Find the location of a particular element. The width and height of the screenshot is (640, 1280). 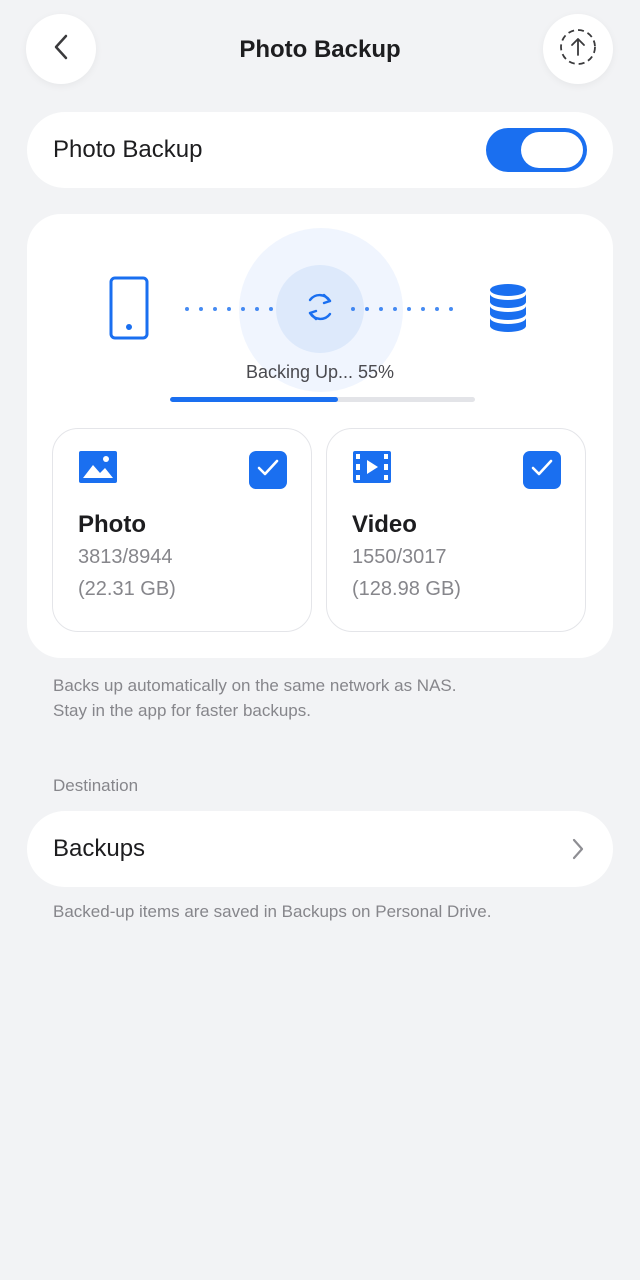

photo-size: (22.31 GB) is located at coordinates (127, 589).